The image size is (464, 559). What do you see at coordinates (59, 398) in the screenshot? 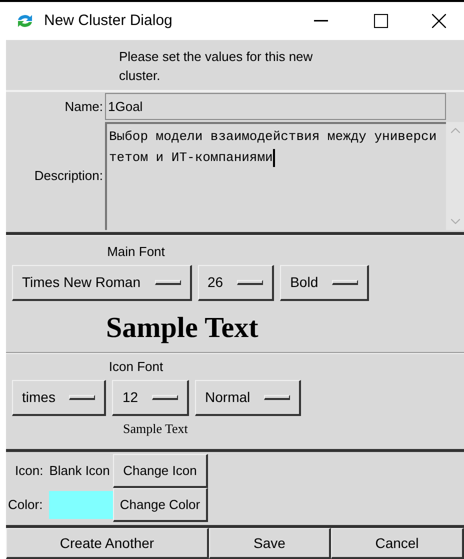
I see `font-dropdown: times` at bounding box center [59, 398].